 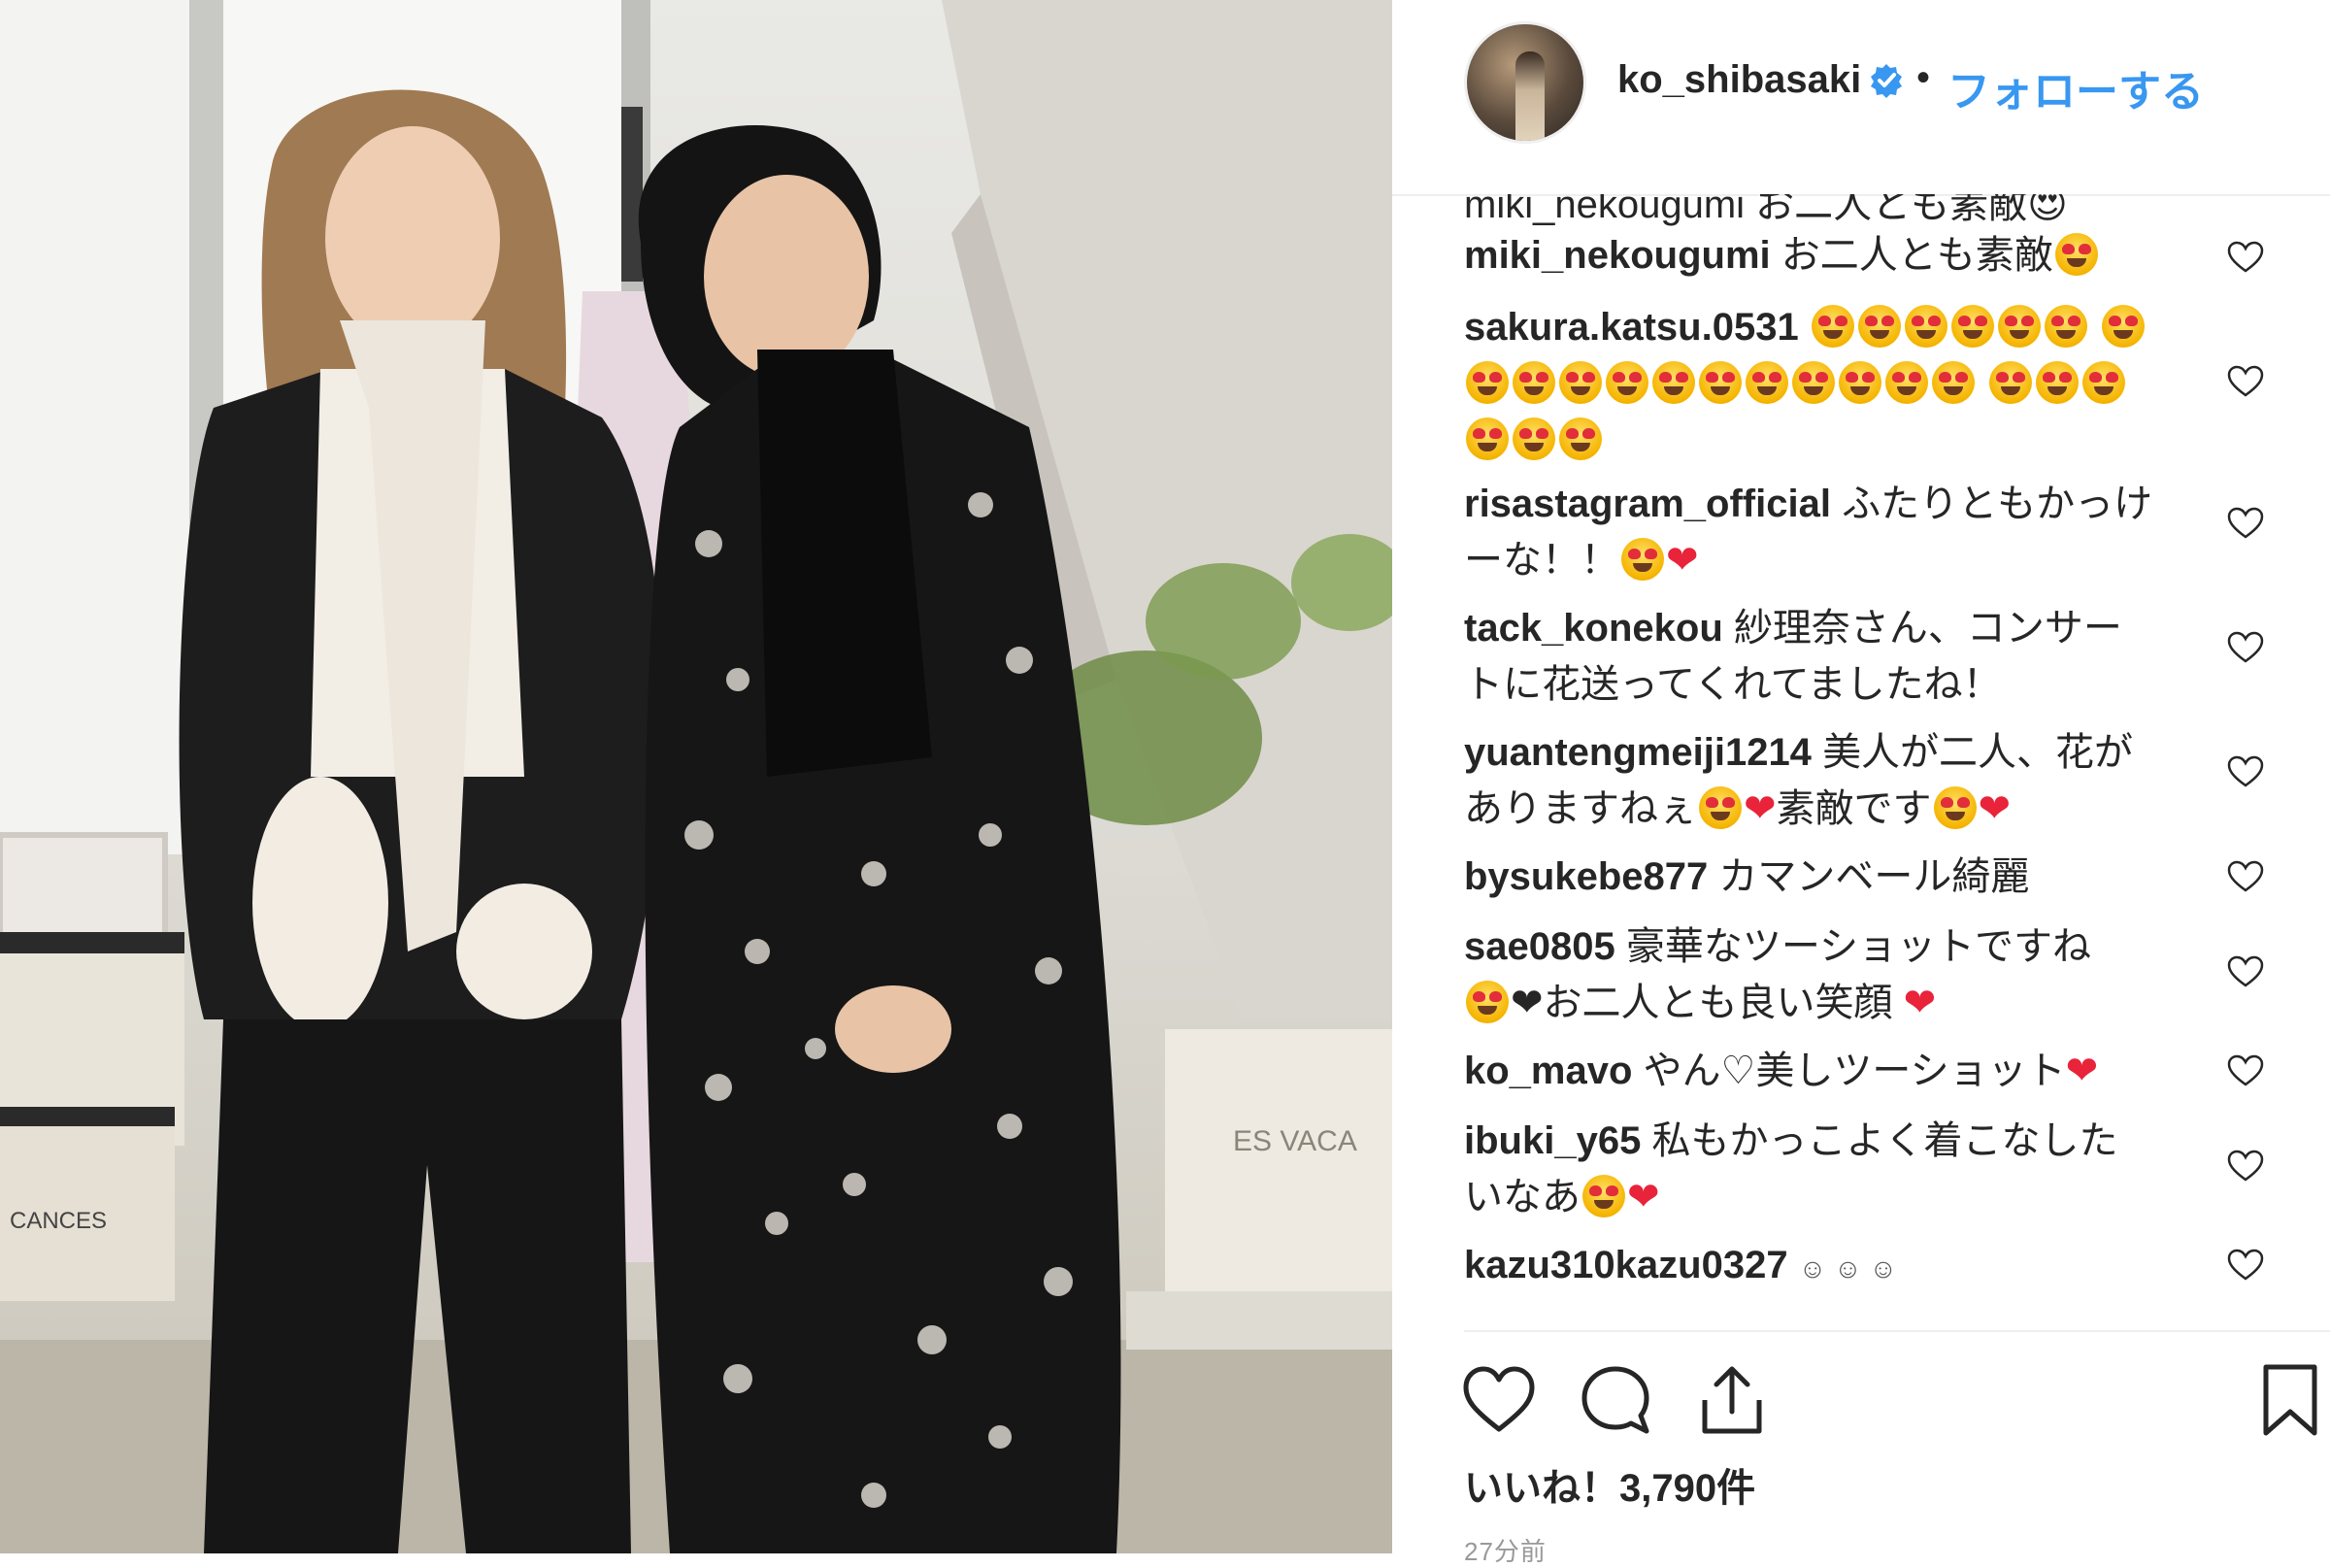 I want to click on comment-username: sae0805, so click(x=1539, y=946).